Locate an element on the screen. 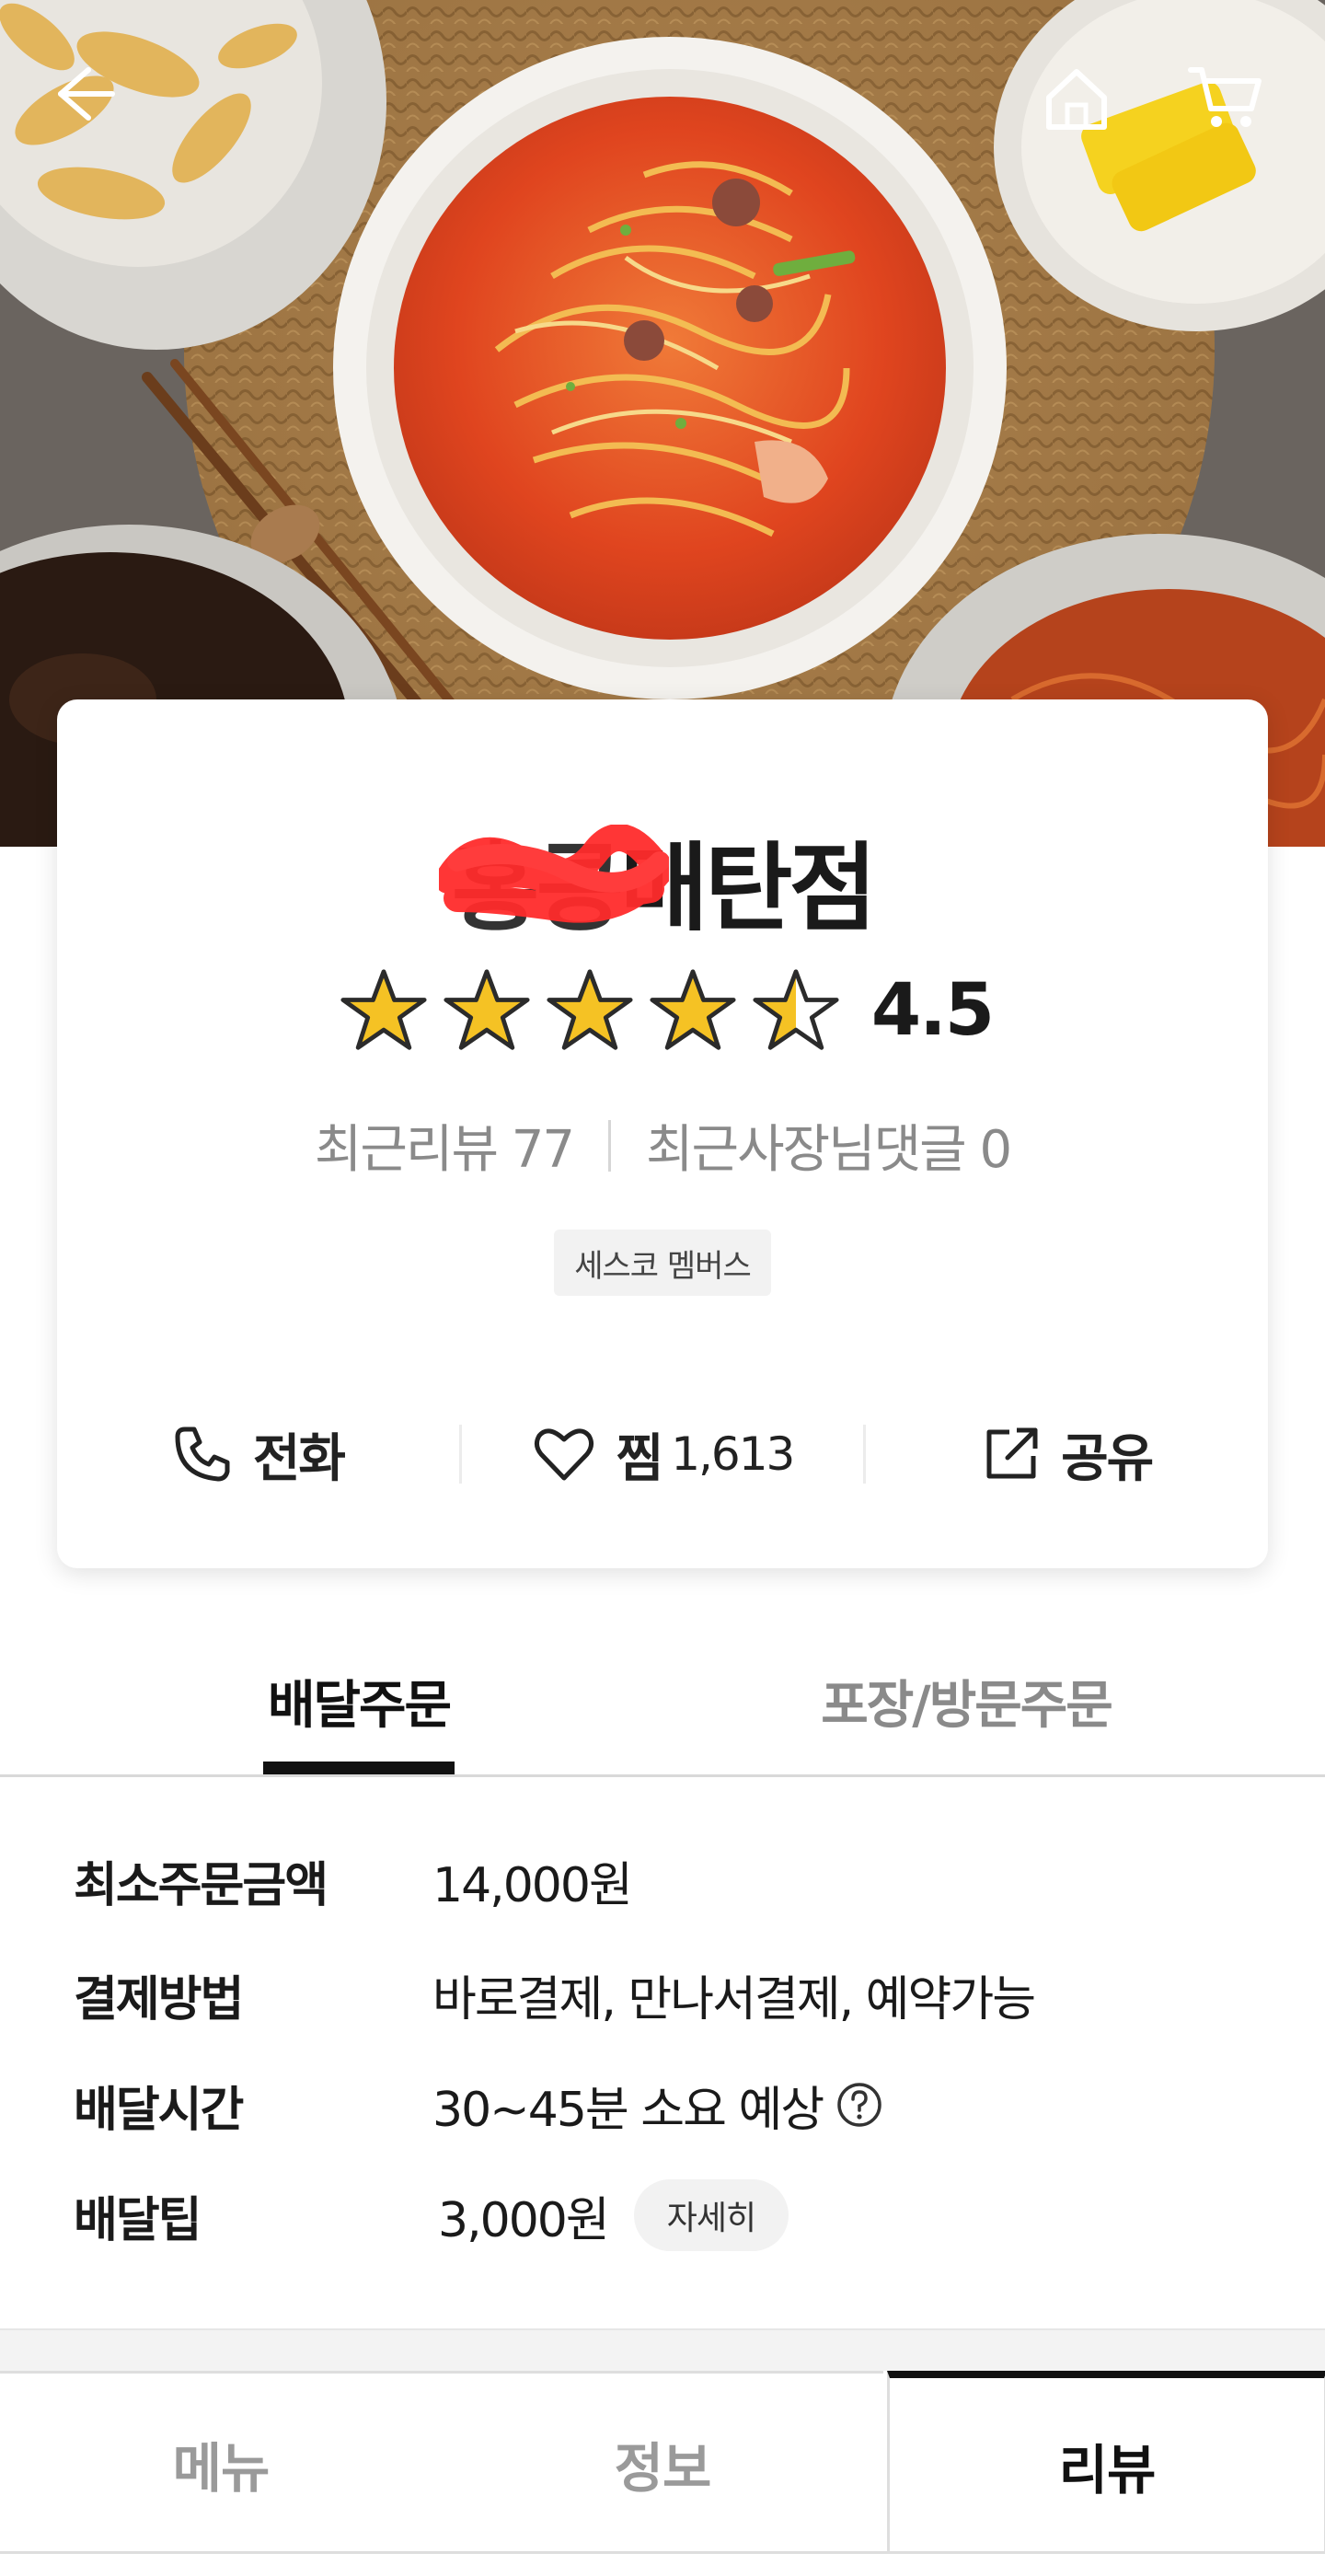  share-label: 공유 is located at coordinates (1107, 1458).